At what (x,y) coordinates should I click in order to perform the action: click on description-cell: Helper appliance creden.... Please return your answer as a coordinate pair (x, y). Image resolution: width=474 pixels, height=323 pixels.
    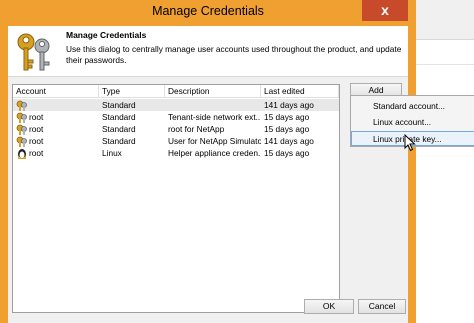
    Looking at the image, I should click on (214, 153).